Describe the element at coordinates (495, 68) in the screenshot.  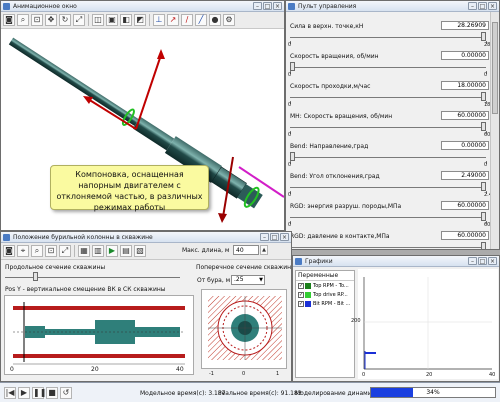
I see `scrollbar-thumb` at that location.